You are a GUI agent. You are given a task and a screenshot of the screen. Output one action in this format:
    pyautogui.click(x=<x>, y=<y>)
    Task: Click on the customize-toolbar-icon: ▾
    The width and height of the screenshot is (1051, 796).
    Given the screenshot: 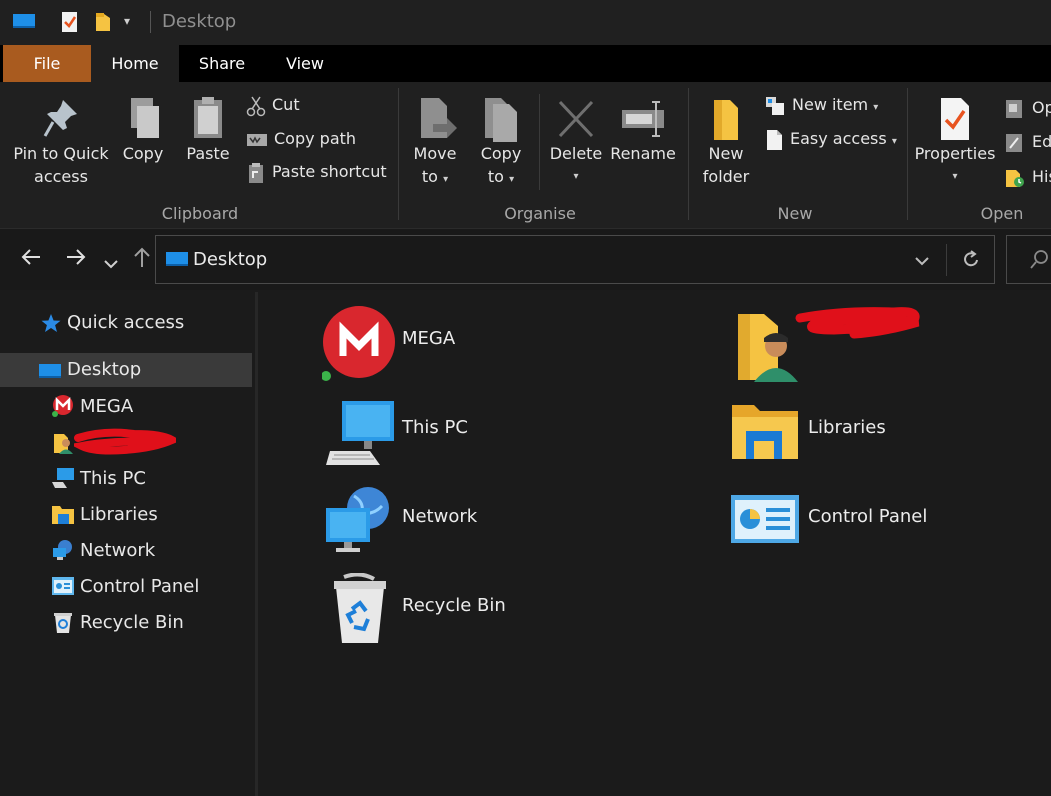 What is the action you would take?
    pyautogui.click(x=127, y=21)
    